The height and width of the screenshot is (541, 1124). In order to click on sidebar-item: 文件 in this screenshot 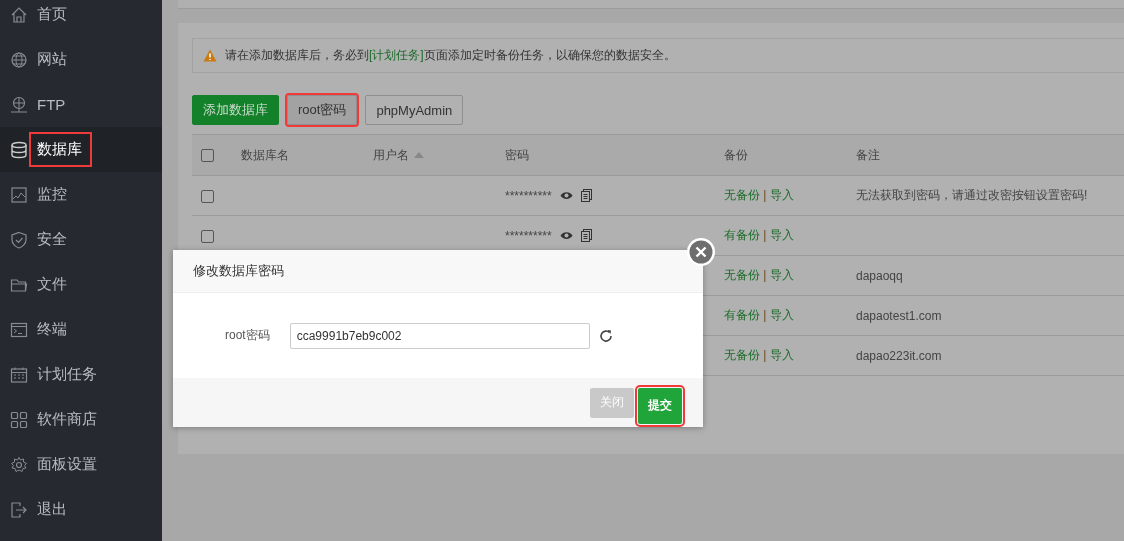, I will do `click(81, 284)`.